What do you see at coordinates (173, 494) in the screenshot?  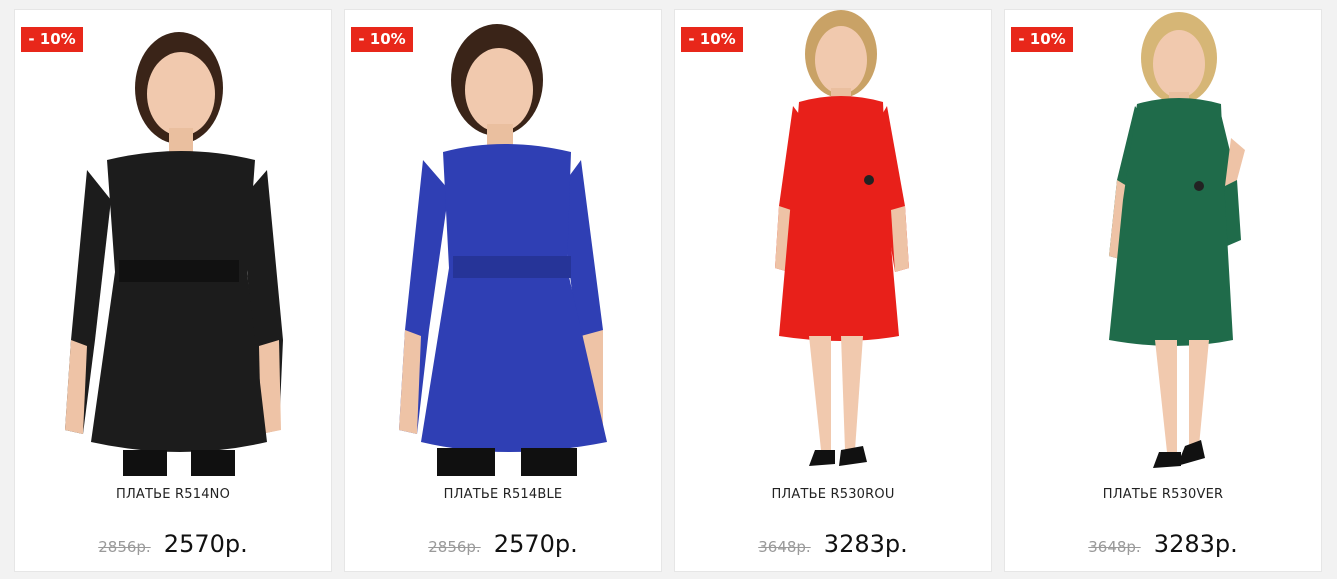 I see `product-name: ПЛАТЬЕ R514NO` at bounding box center [173, 494].